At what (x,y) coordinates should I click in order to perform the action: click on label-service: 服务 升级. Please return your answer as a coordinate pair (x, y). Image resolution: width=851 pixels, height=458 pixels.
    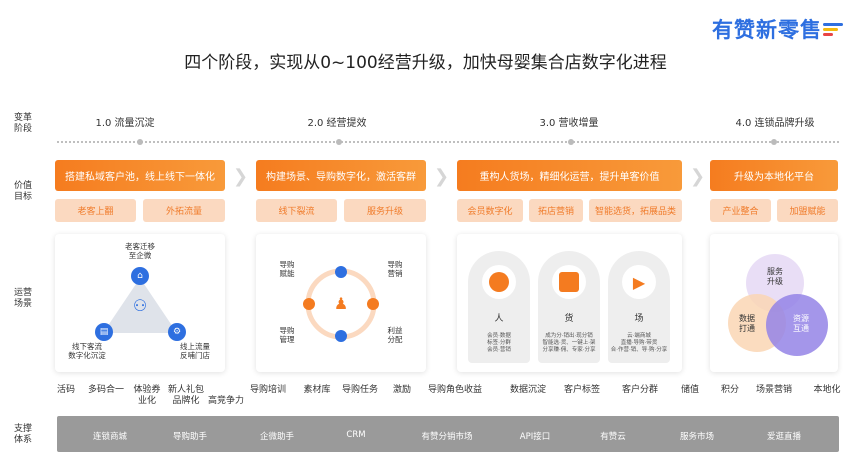
    Looking at the image, I should click on (775, 276).